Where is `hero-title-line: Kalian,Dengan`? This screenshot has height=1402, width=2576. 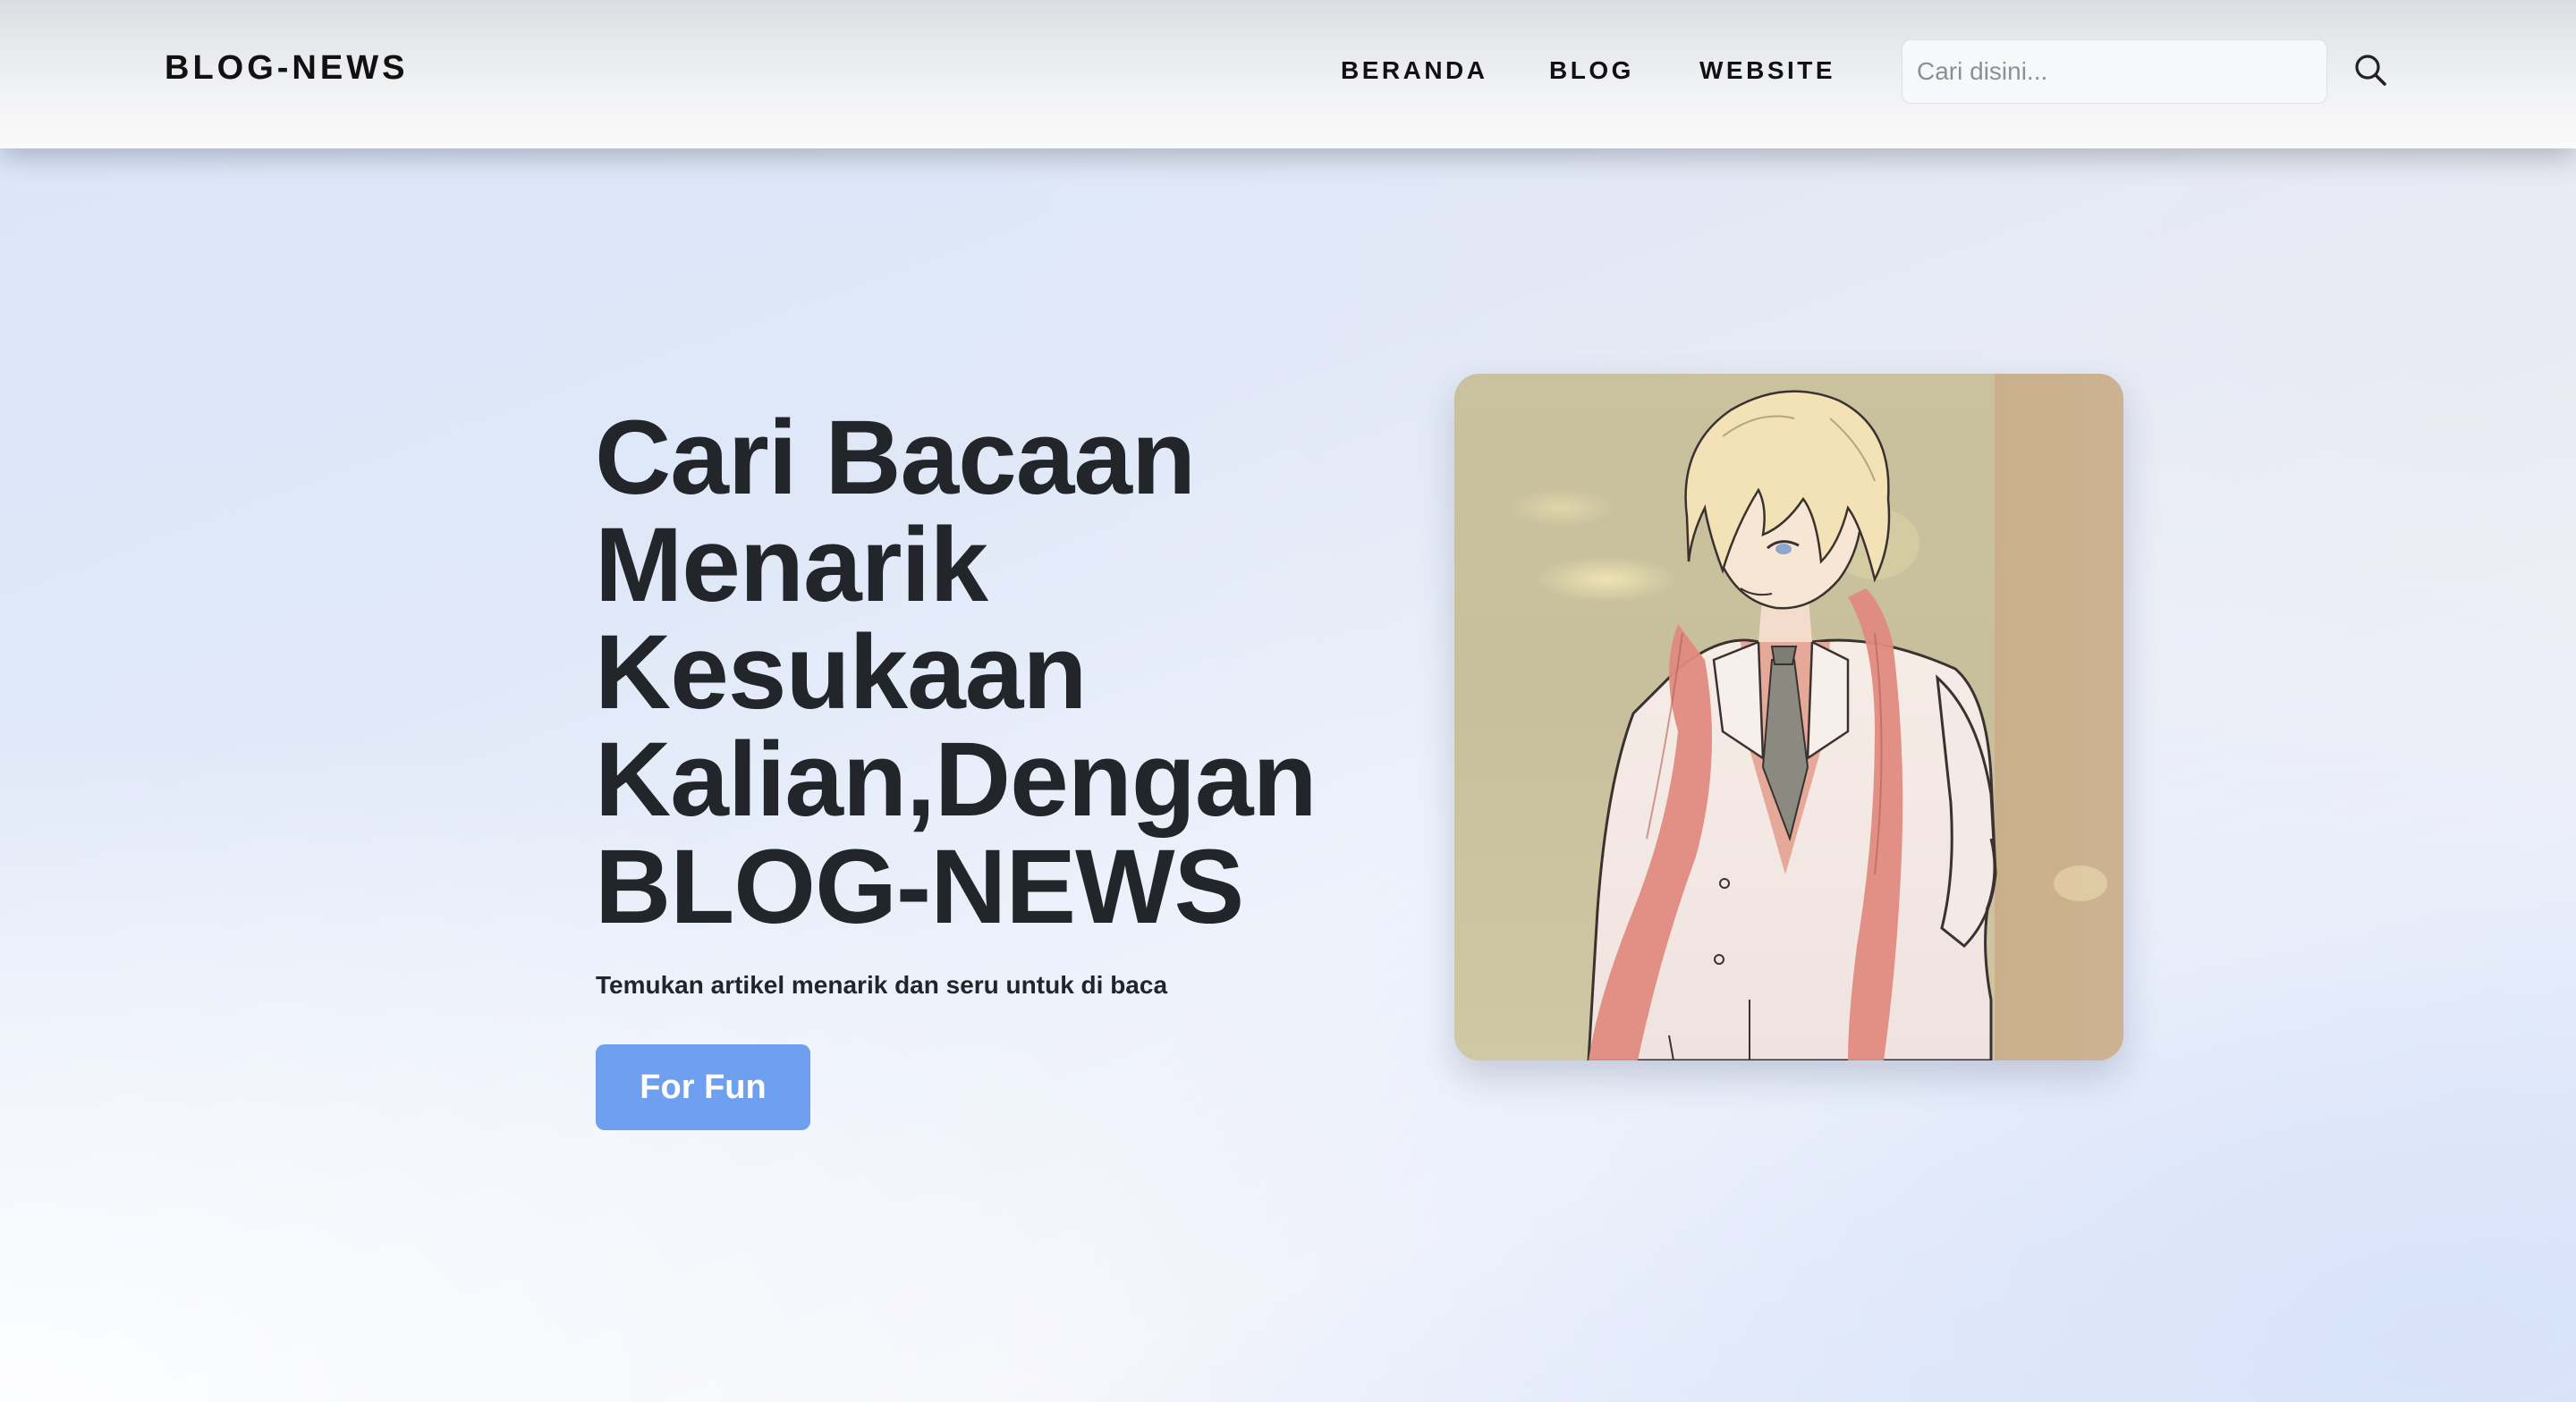
hero-title-line: Kalian,Dengan is located at coordinates (956, 780).